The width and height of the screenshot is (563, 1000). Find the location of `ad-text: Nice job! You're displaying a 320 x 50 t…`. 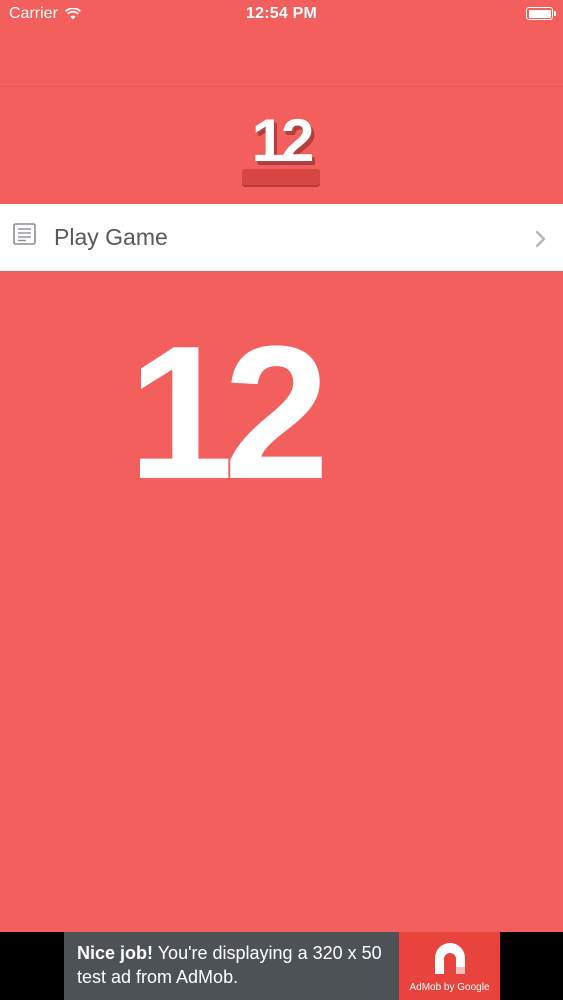

ad-text: Nice job! You're displaying a 320 x 50 t… is located at coordinates (237, 965).